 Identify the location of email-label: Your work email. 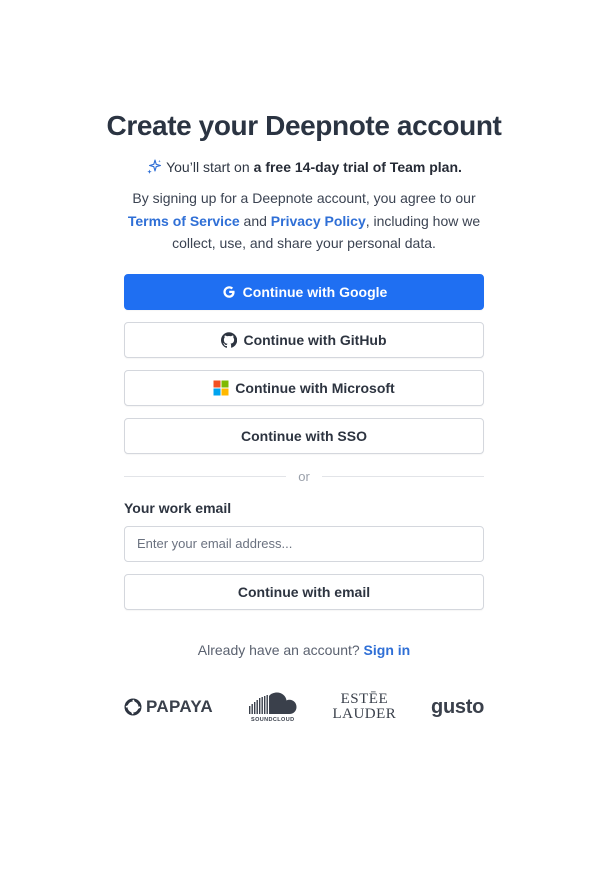
(178, 507).